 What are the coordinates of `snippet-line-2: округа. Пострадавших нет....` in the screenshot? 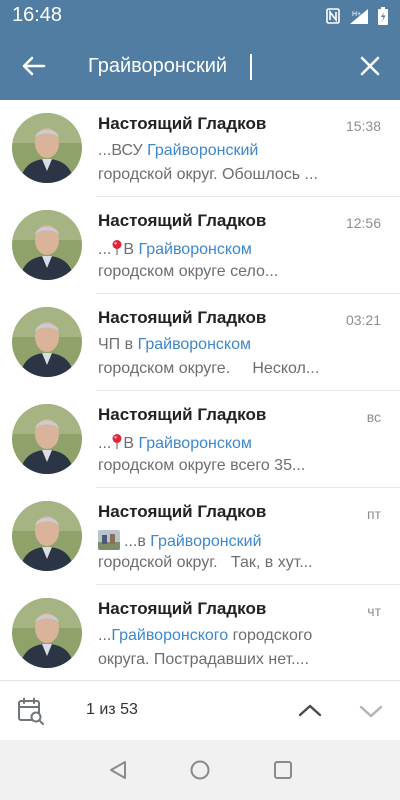 It's located at (203, 659).